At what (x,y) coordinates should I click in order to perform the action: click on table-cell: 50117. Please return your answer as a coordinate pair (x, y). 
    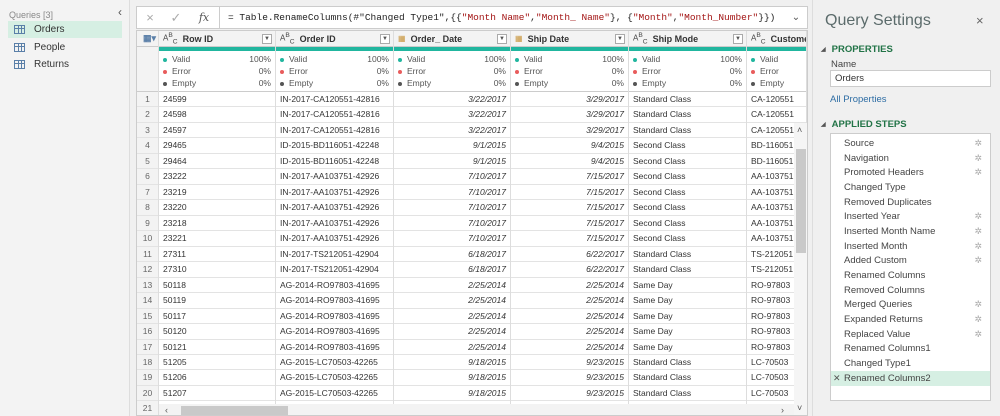
    Looking at the image, I should click on (217, 317).